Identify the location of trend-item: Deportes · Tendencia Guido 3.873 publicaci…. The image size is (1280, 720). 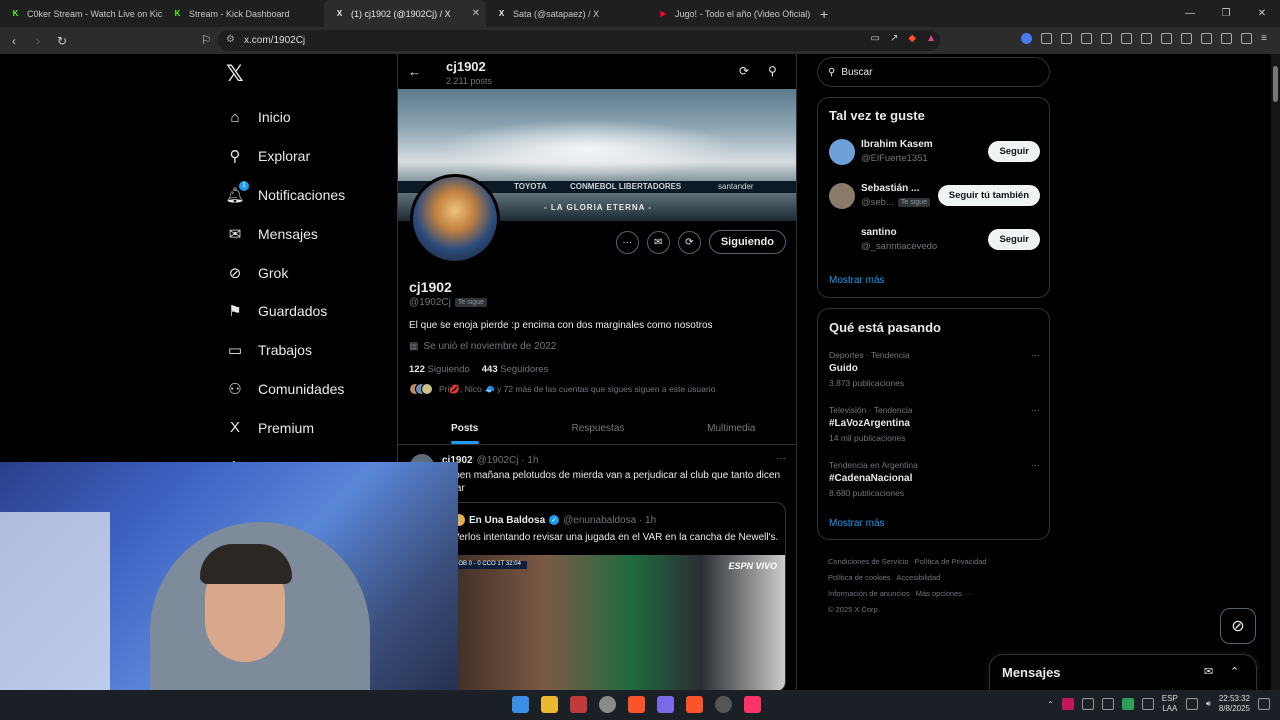
(934, 371).